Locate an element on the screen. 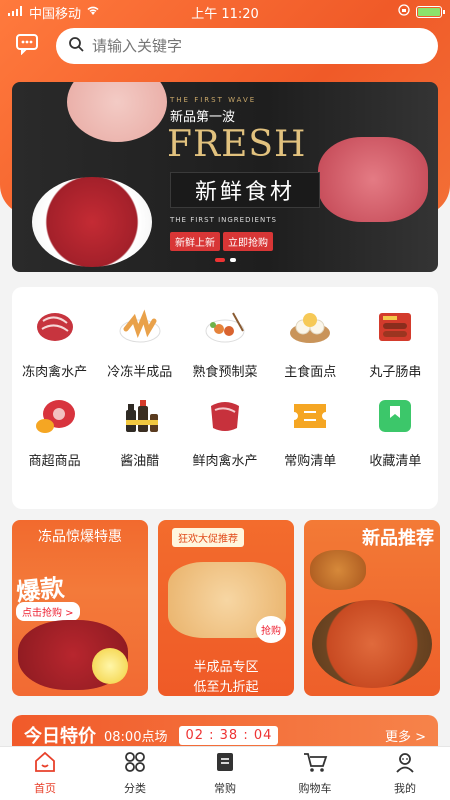 This screenshot has width=450, height=800. tab-category: 分类 is located at coordinates (135, 773).